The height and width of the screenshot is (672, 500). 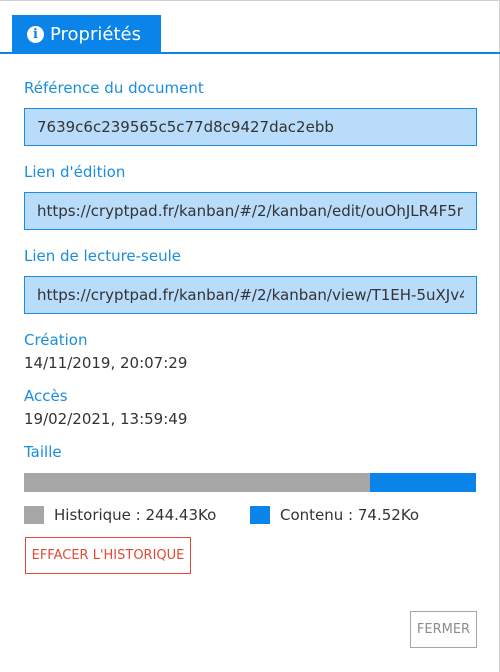 I want to click on edit-link-label: Lien d'édition, so click(x=75, y=172).